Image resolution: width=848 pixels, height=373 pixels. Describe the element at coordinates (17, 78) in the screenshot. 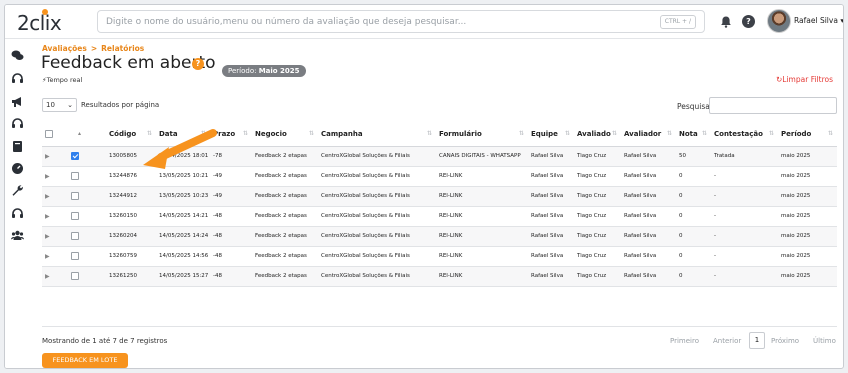

I see `headset-icon` at that location.